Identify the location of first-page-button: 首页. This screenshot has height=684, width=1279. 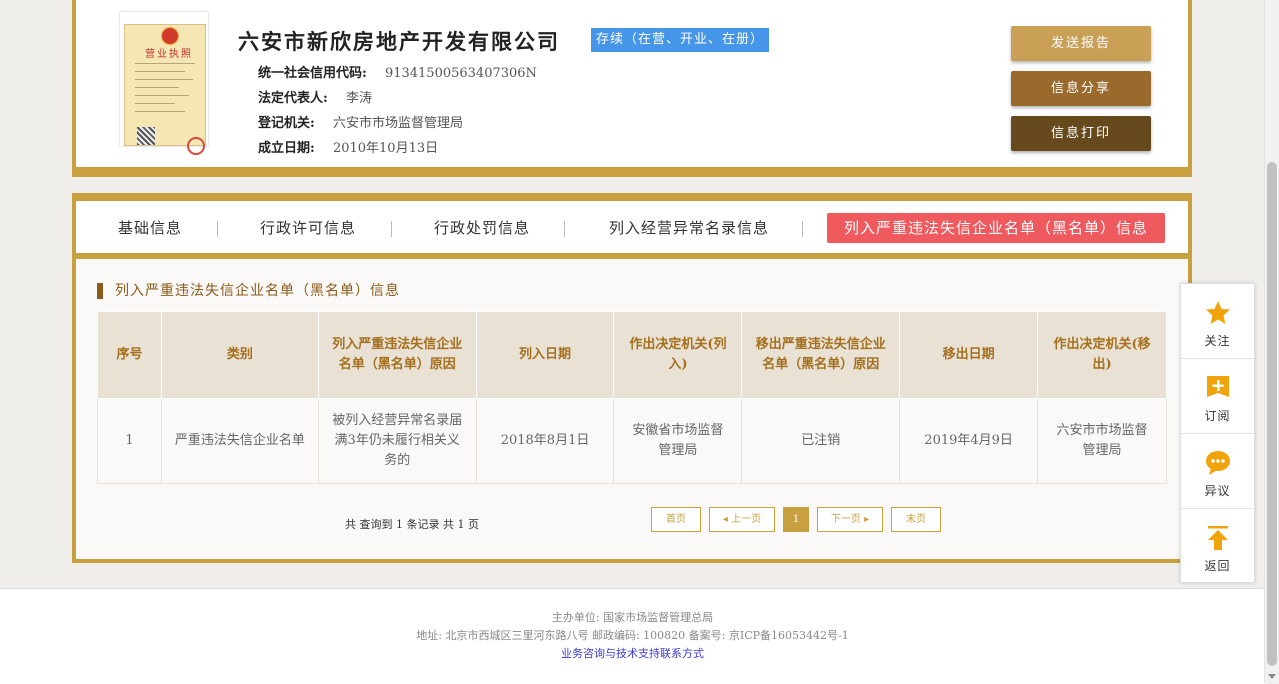
(676, 519).